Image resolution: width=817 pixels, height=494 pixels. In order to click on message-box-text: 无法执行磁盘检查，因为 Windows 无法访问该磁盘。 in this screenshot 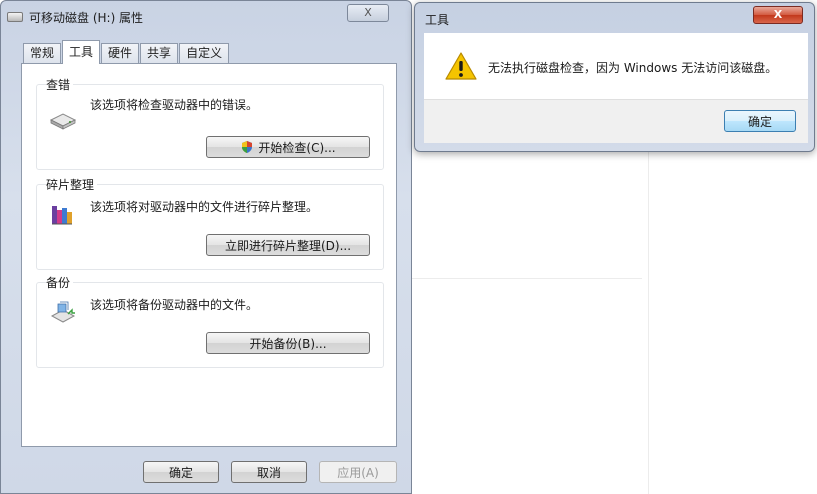, I will do `click(633, 68)`.